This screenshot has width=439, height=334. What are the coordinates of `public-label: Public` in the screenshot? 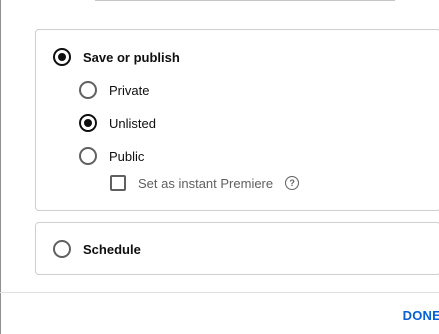 It's located at (127, 156).